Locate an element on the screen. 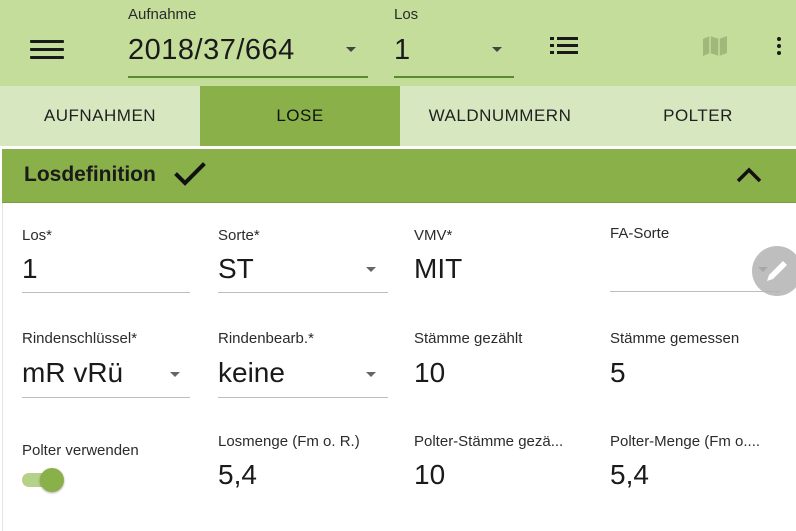 This screenshot has width=796, height=531. staemme-gemessen-value: 5 is located at coordinates (618, 372).